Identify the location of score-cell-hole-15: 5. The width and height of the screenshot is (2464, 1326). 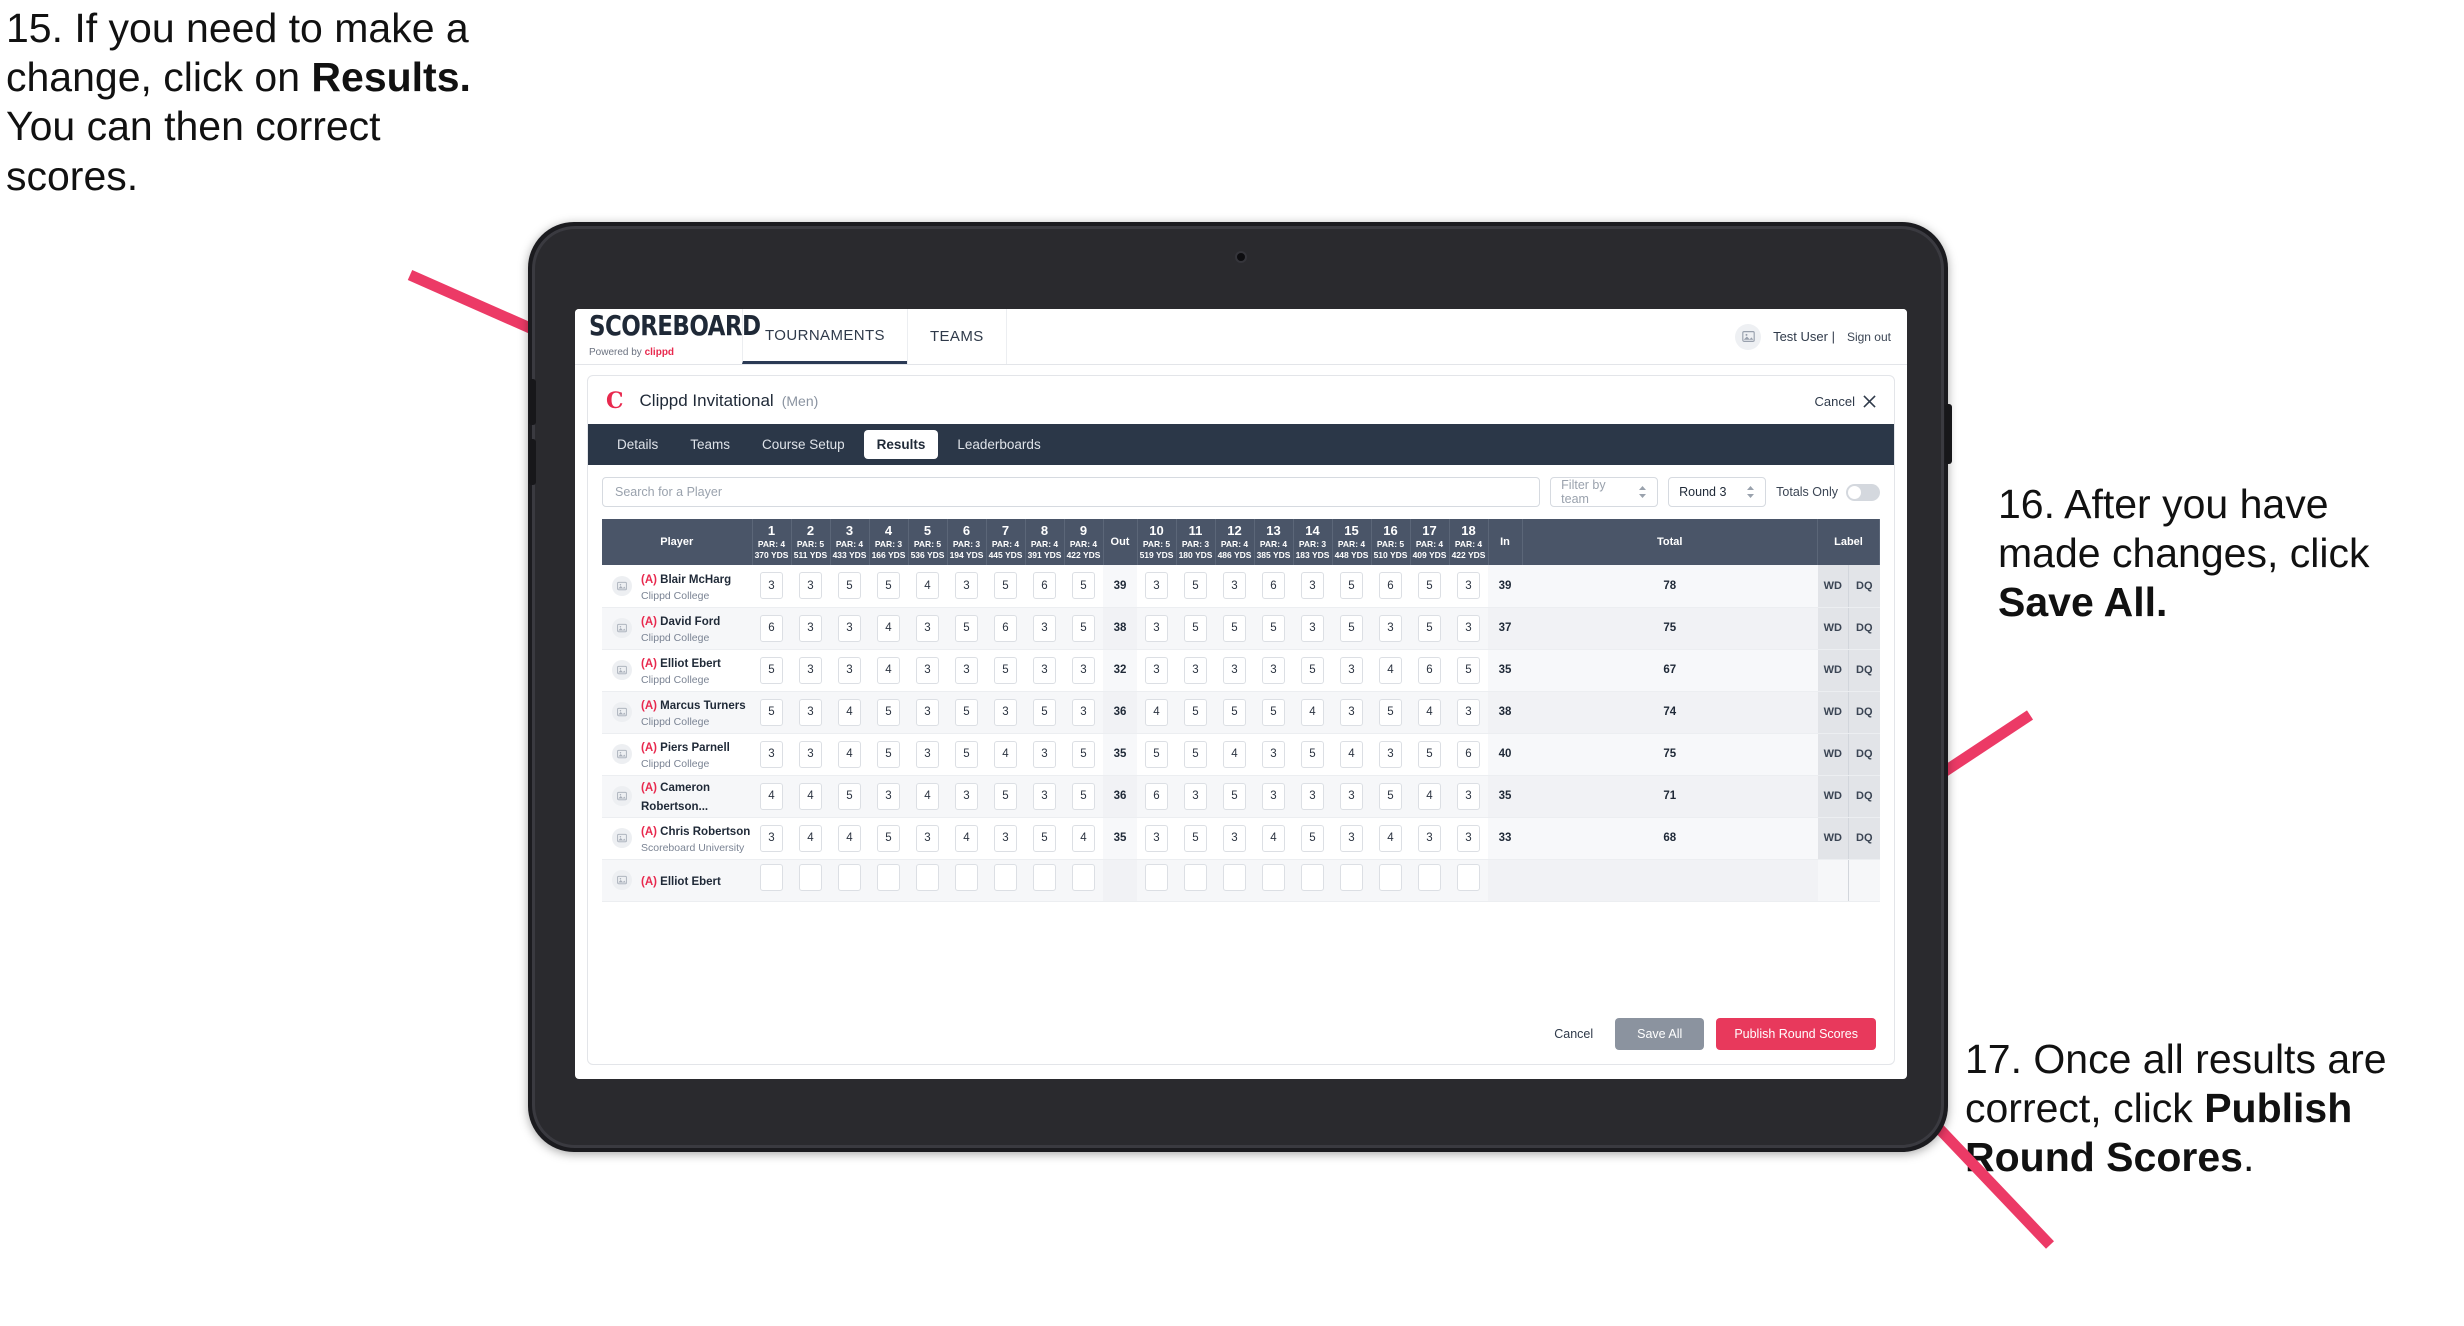
(1351, 586).